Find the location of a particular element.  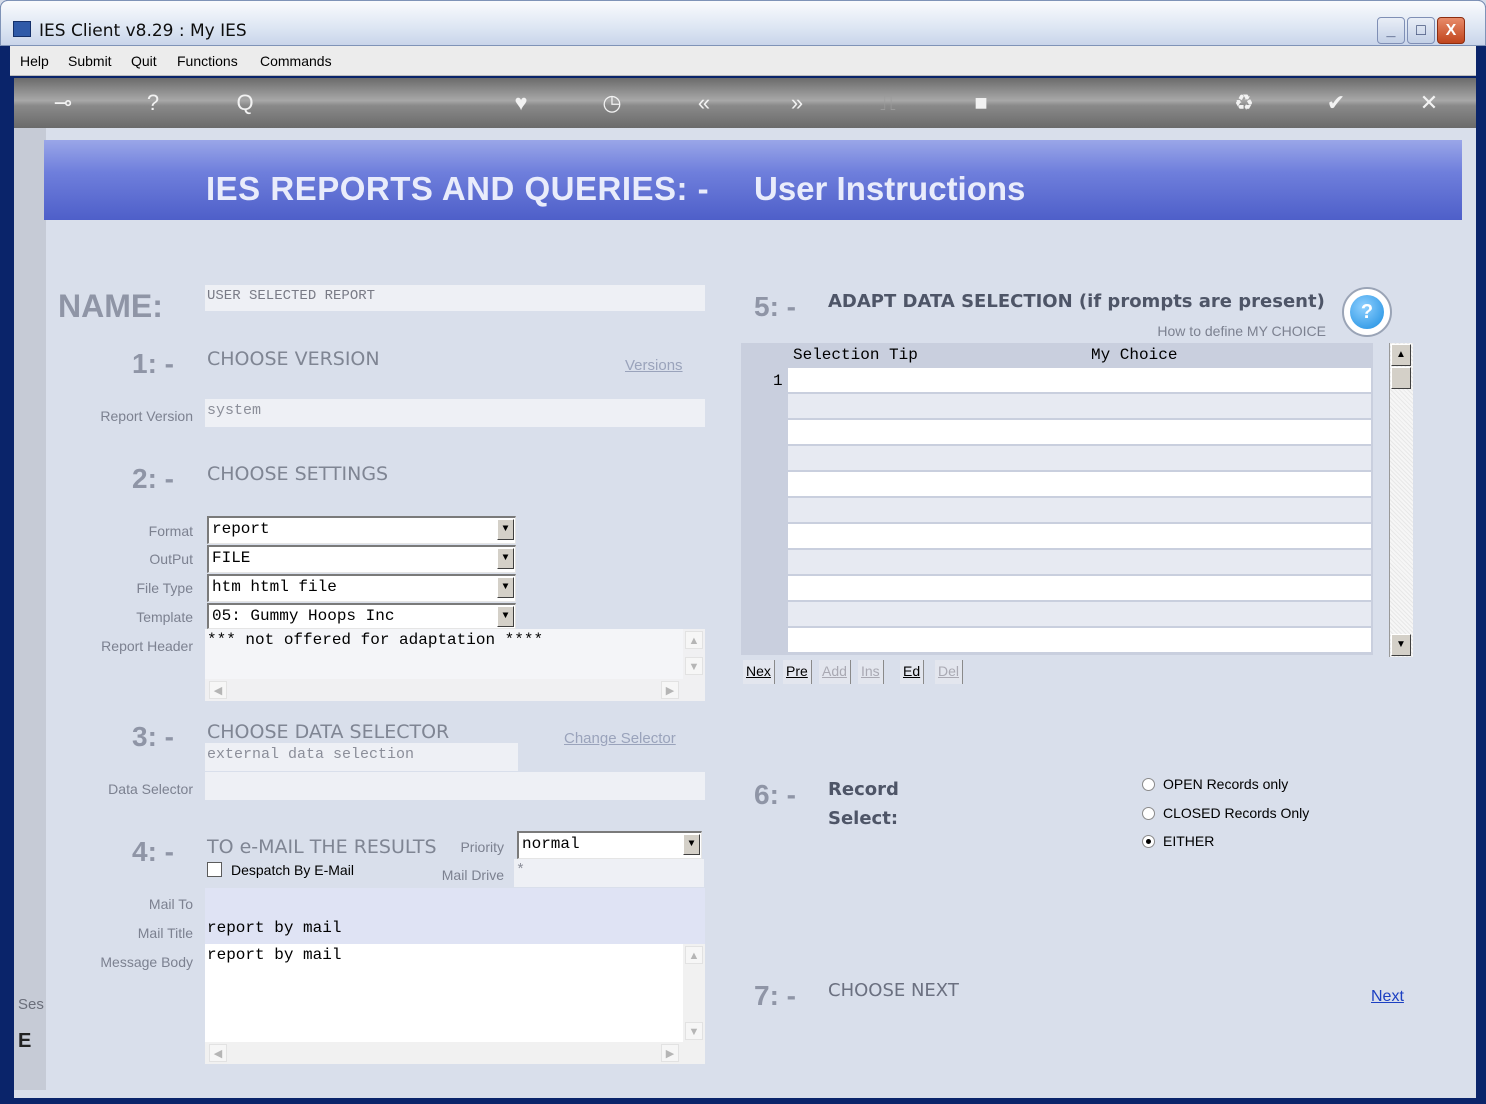

step3-number: 3: - is located at coordinates (153, 736).